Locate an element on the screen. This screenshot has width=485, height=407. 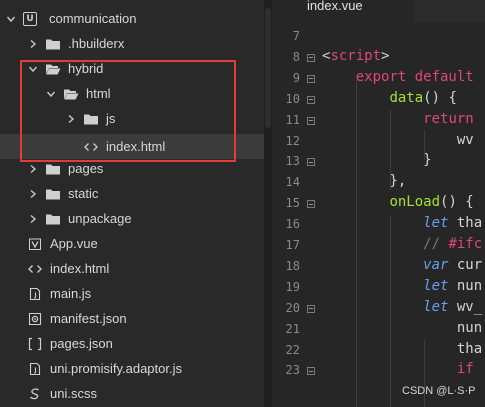
tree-item-main-js: main.js is located at coordinates (132, 293).